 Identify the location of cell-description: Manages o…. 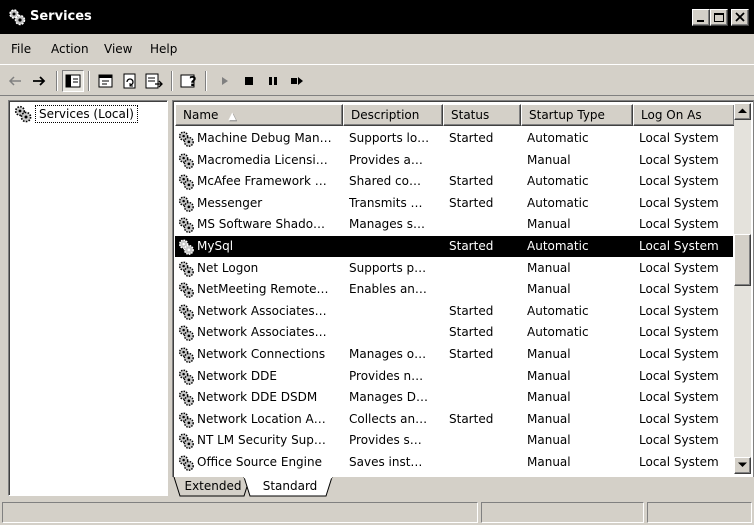
(388, 354).